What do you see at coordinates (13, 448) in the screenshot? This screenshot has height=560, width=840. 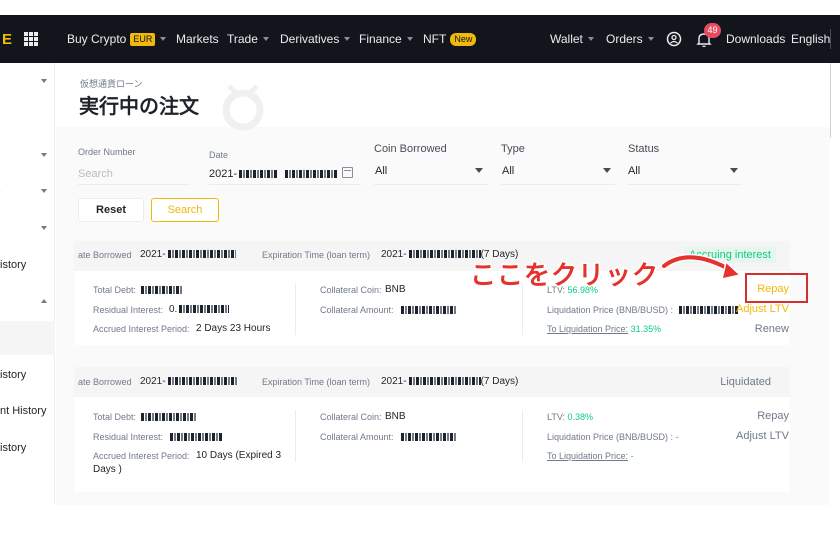 I see `sidebar-item-history-3: istory` at bounding box center [13, 448].